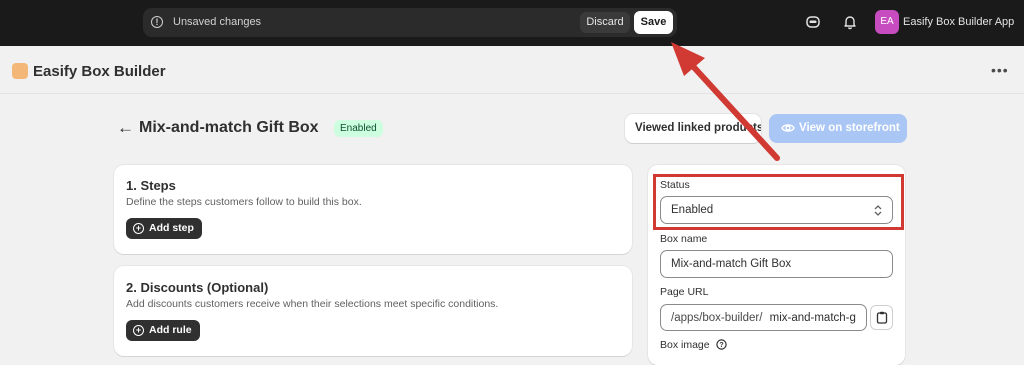 The width and height of the screenshot is (1024, 365). Describe the element at coordinates (410, 22) in the screenshot. I see `contextual-save-bar: ! Unsaved changes Discard Save` at that location.